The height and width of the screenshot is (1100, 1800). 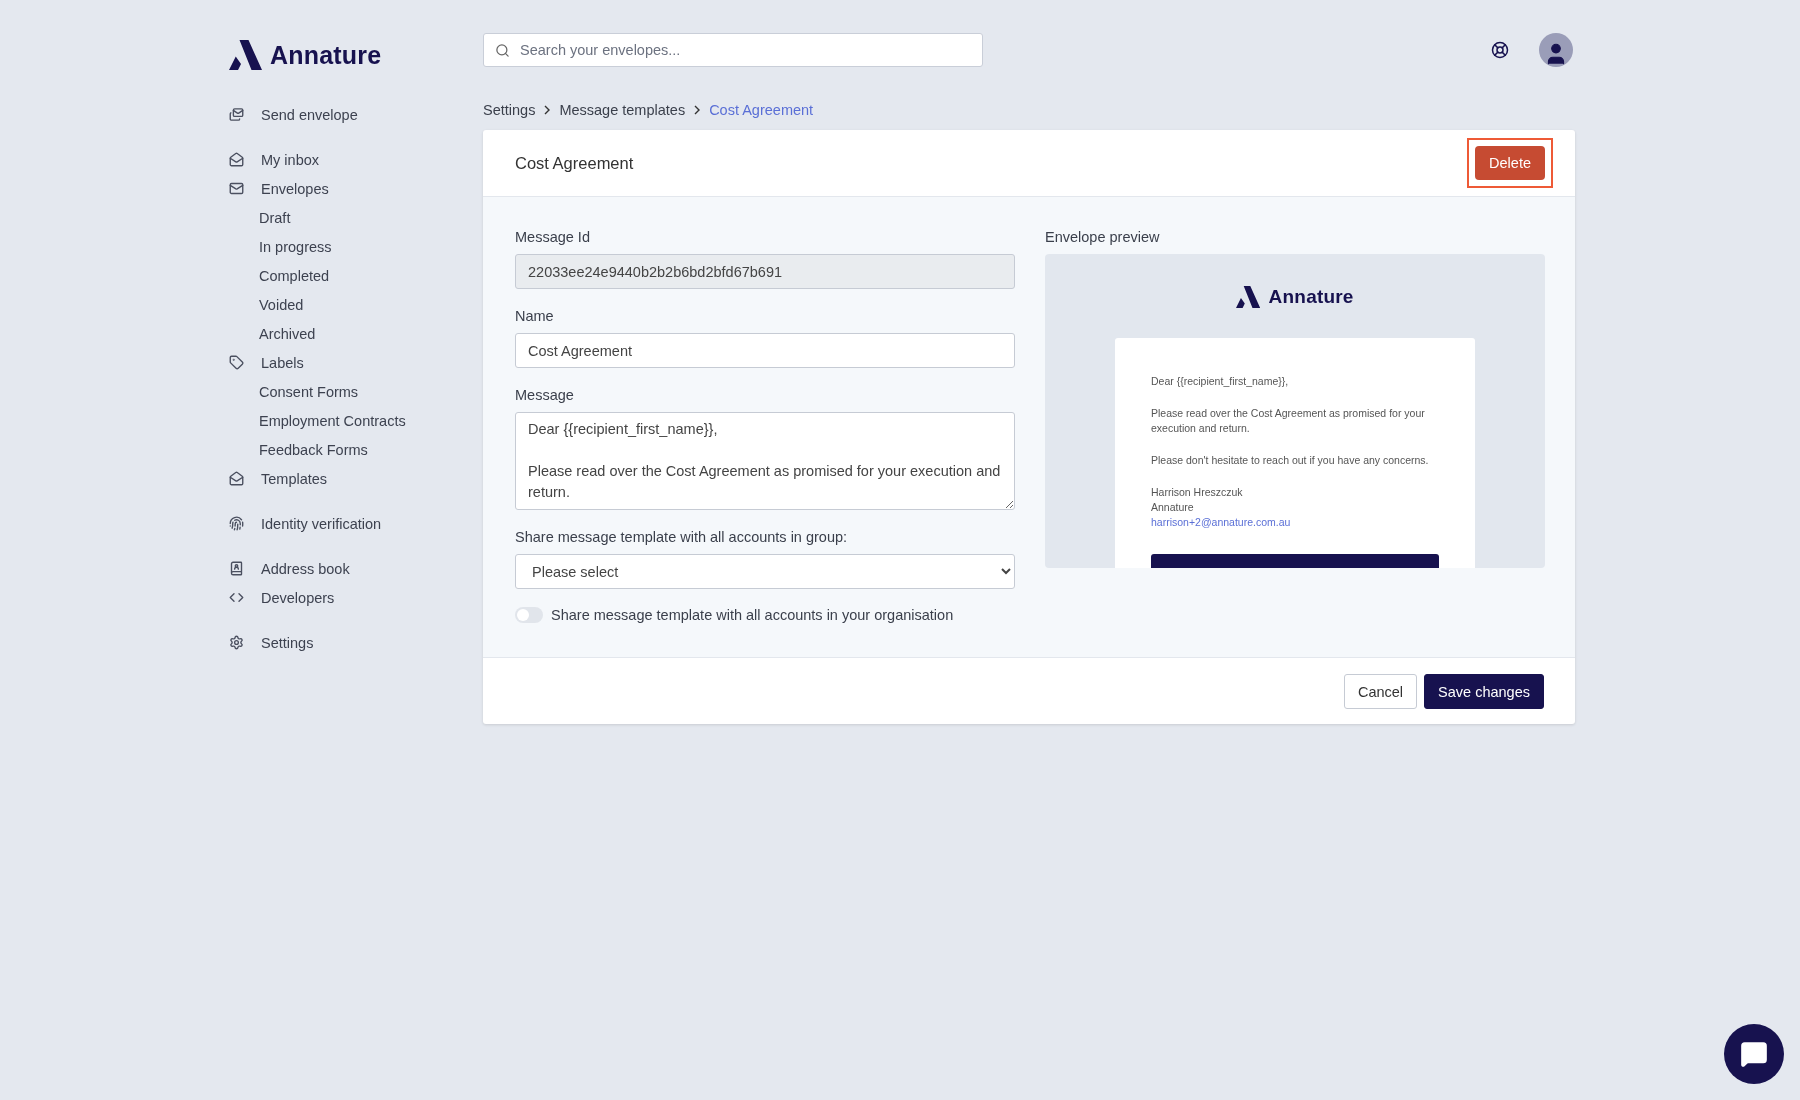 I want to click on sidebar-subitem: Consent Forms, so click(x=294, y=391).